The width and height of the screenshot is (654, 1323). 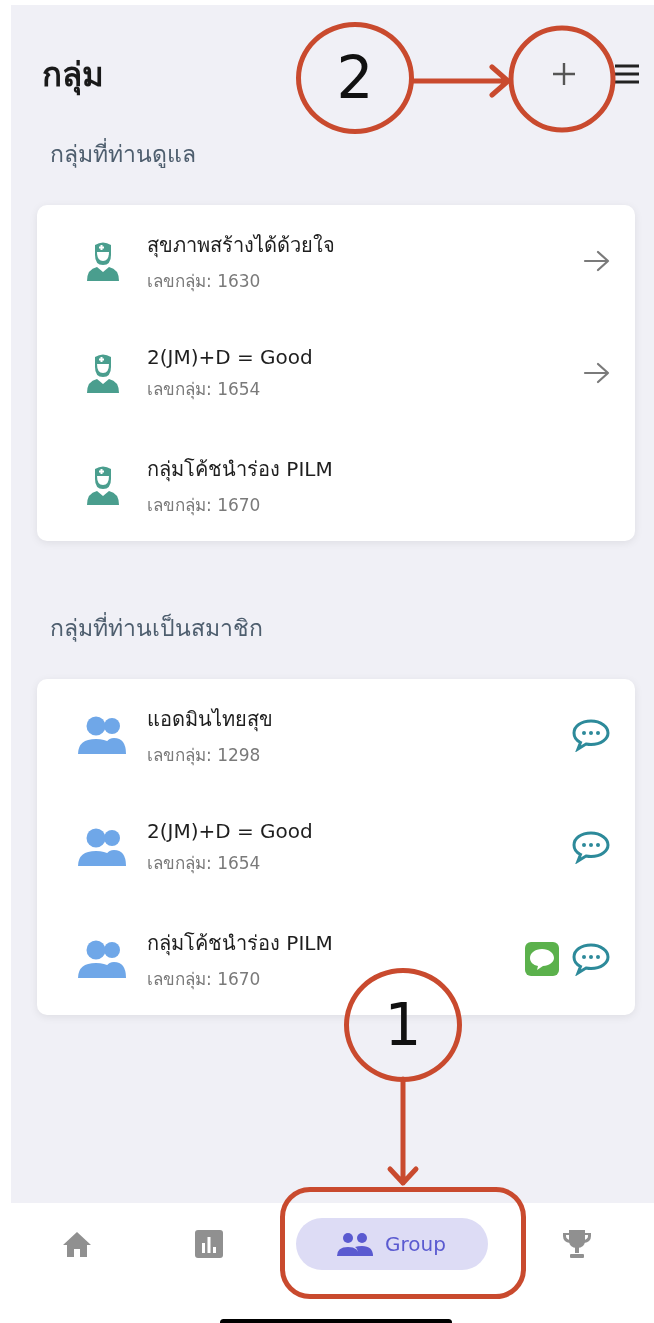 What do you see at coordinates (352, 171) in the screenshot?
I see `section-title: กลุ่มที่ท่านดูแล` at bounding box center [352, 171].